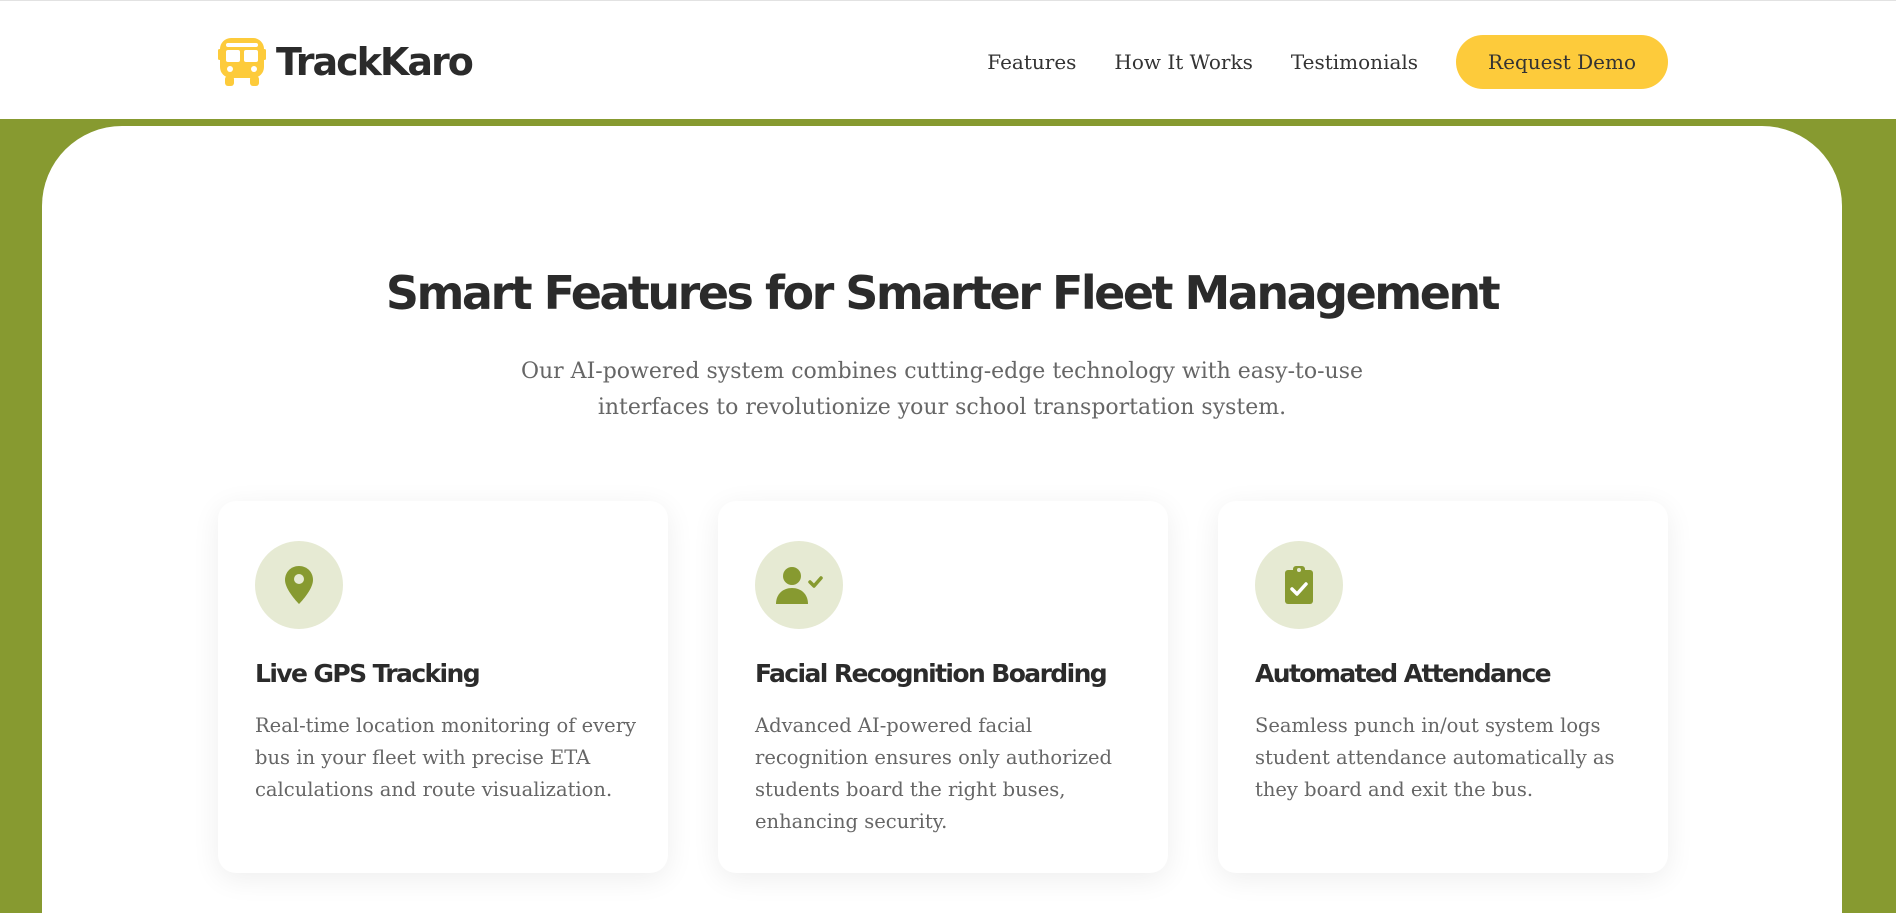 The image size is (1896, 913). Describe the element at coordinates (446, 725) in the screenshot. I see `feature-description-line: Real-time location monitoring of every` at that location.